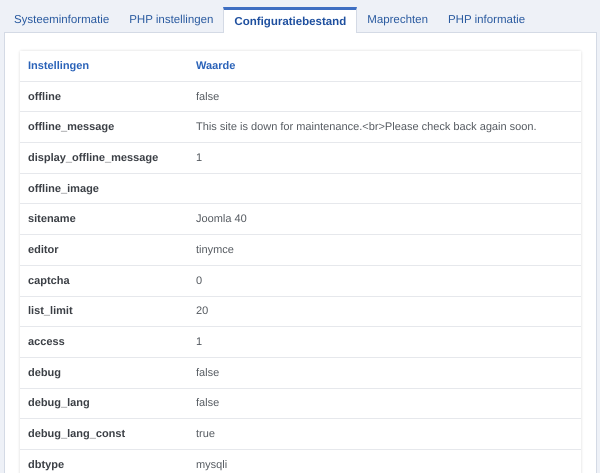 This screenshot has height=473, width=600. What do you see at coordinates (62, 19) in the screenshot?
I see `tab: Systeeminformatie` at bounding box center [62, 19].